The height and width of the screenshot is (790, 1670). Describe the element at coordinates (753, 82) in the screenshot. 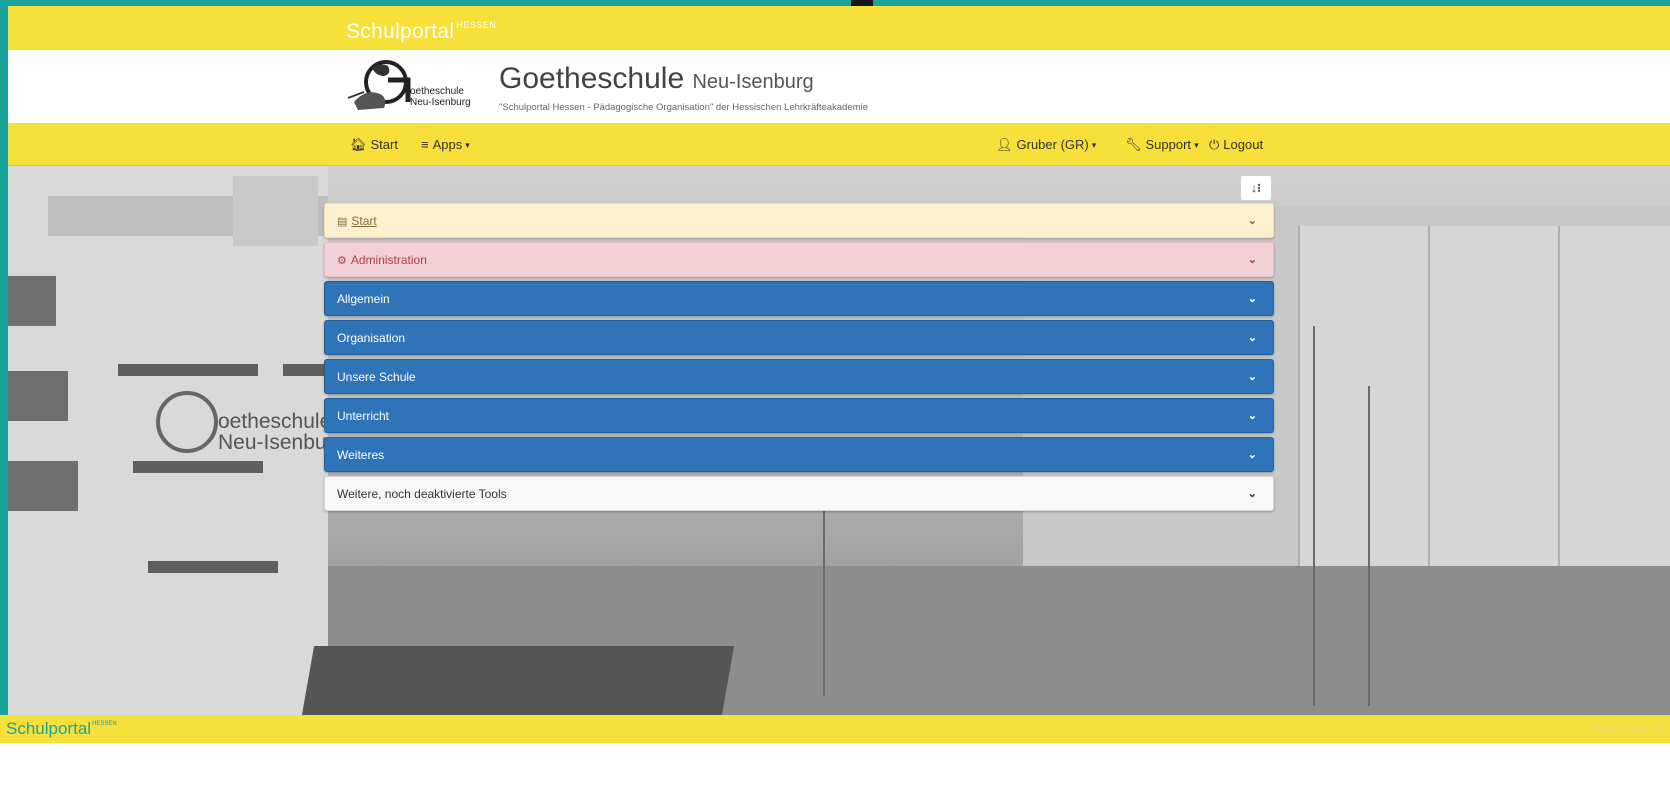

I see `school-title-suffix: Neu-Isenburg` at that location.